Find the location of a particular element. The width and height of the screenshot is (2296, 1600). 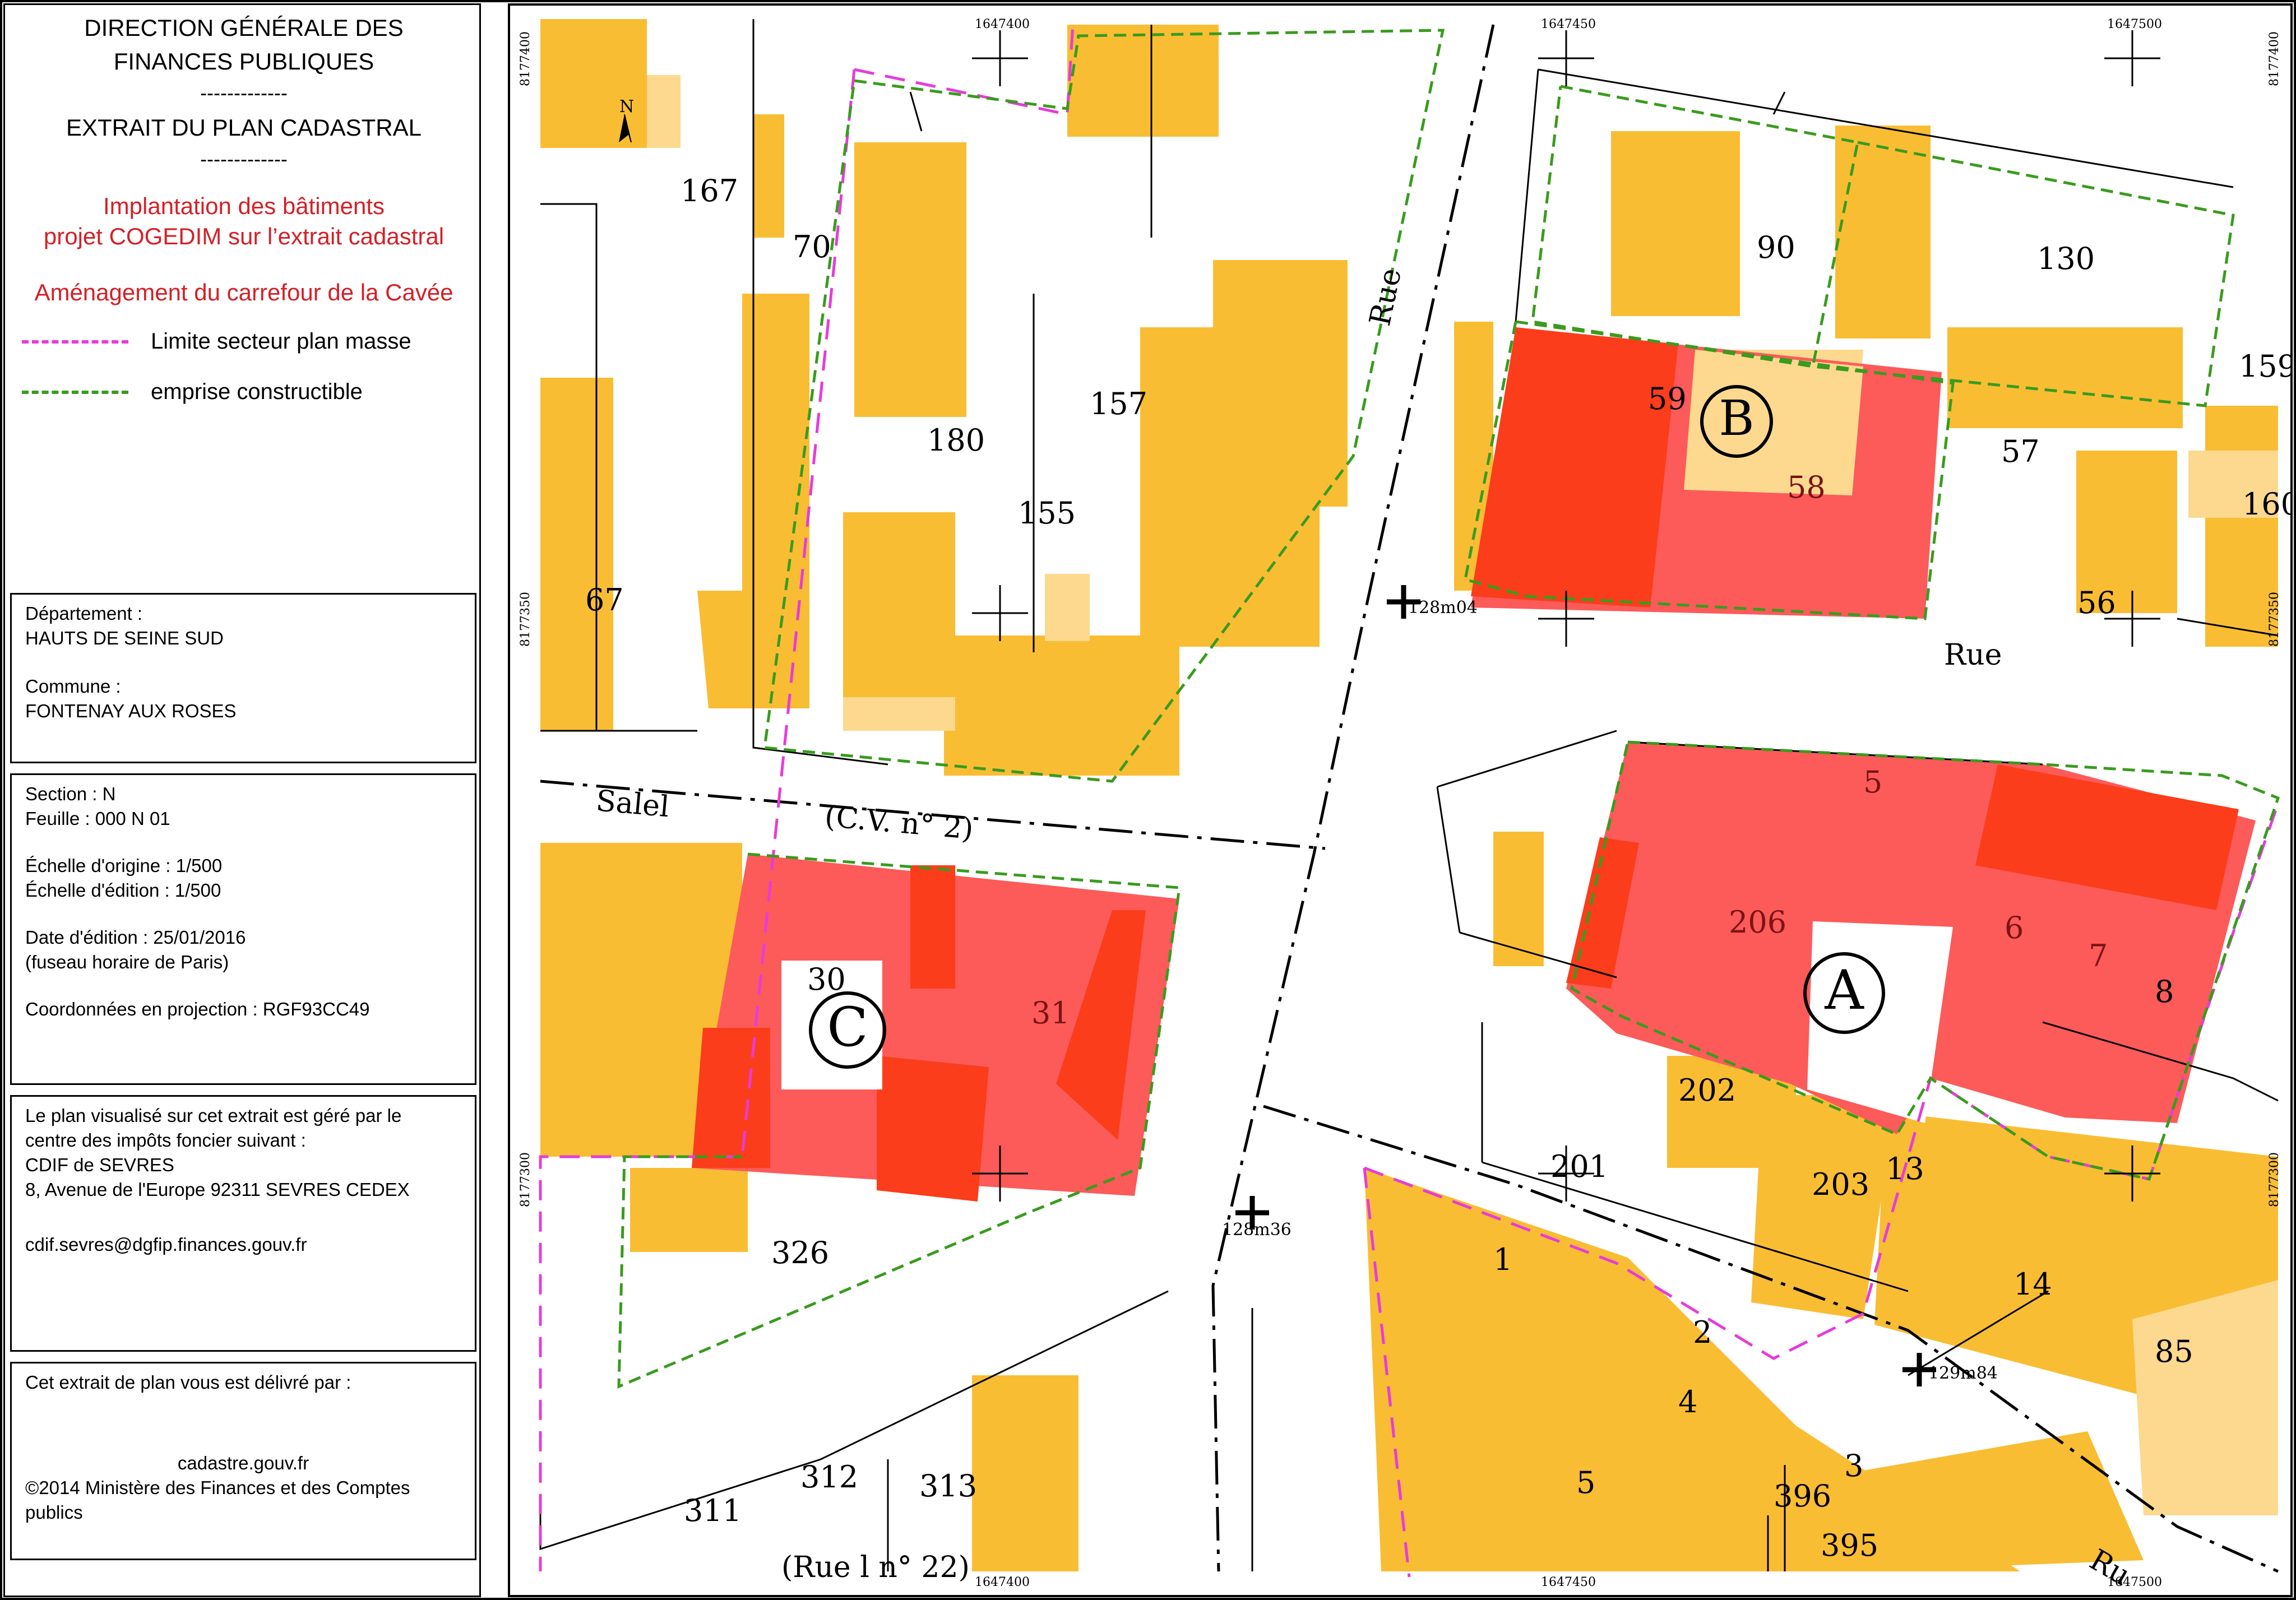

commune-label: Commune : is located at coordinates (73, 686).